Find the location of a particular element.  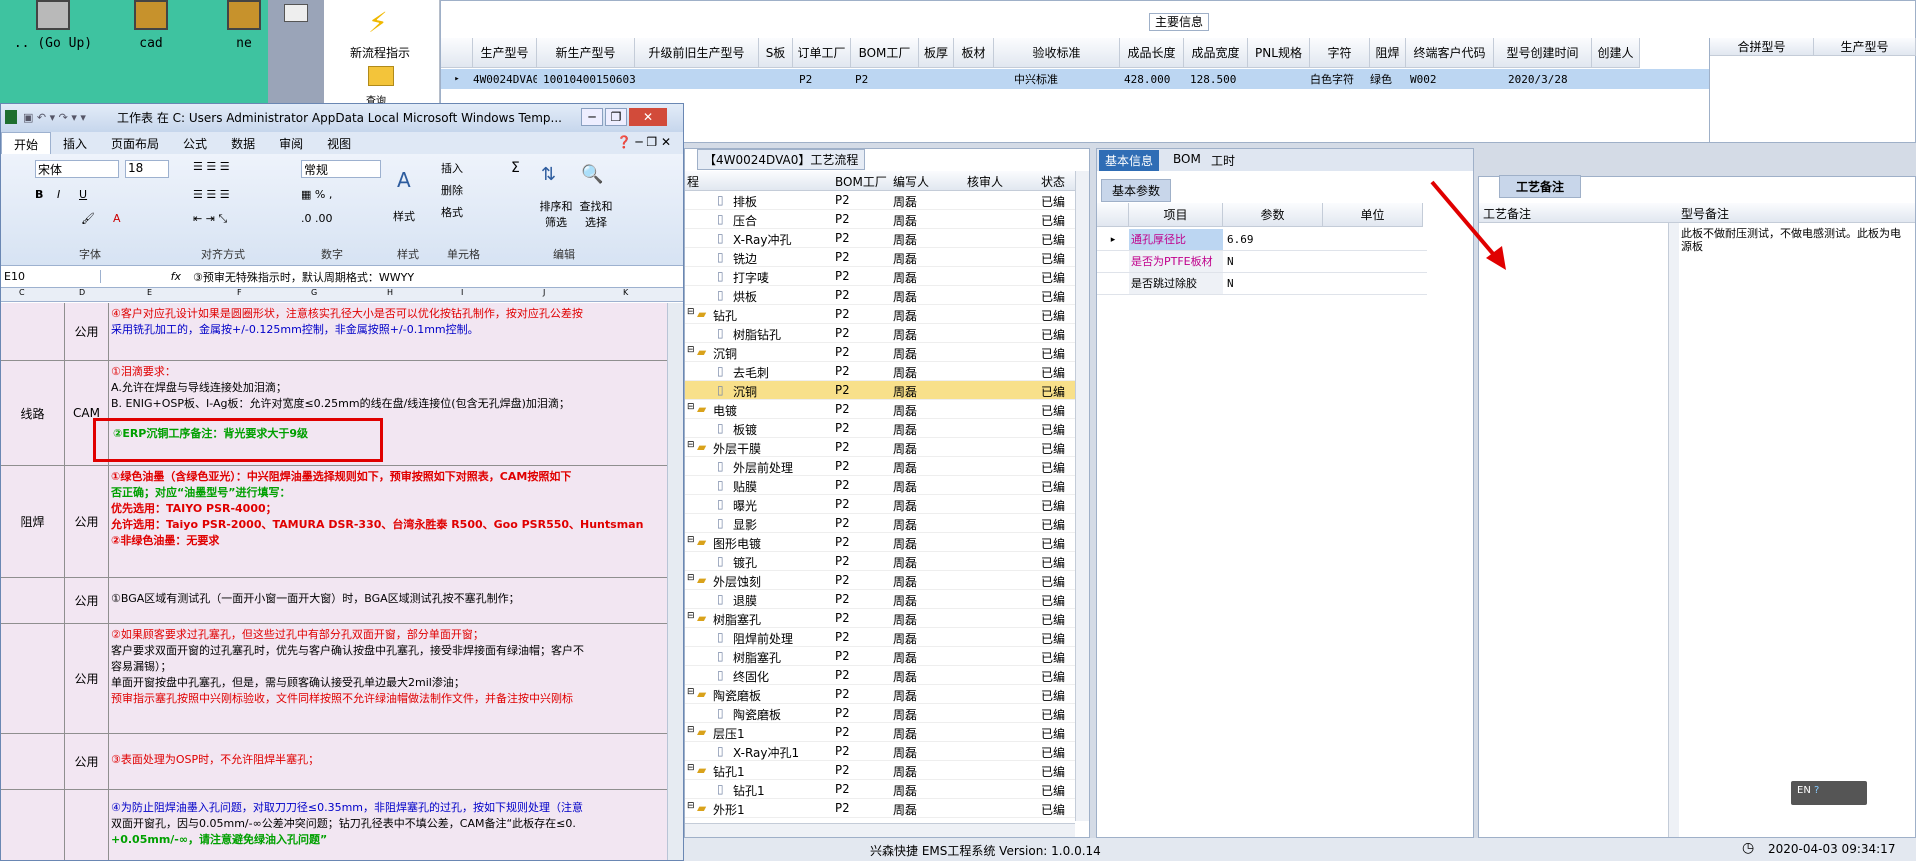

tree-row: ▰ ⊟ 沉铜 P2 周磊 已编 is located at coordinates (880, 352).